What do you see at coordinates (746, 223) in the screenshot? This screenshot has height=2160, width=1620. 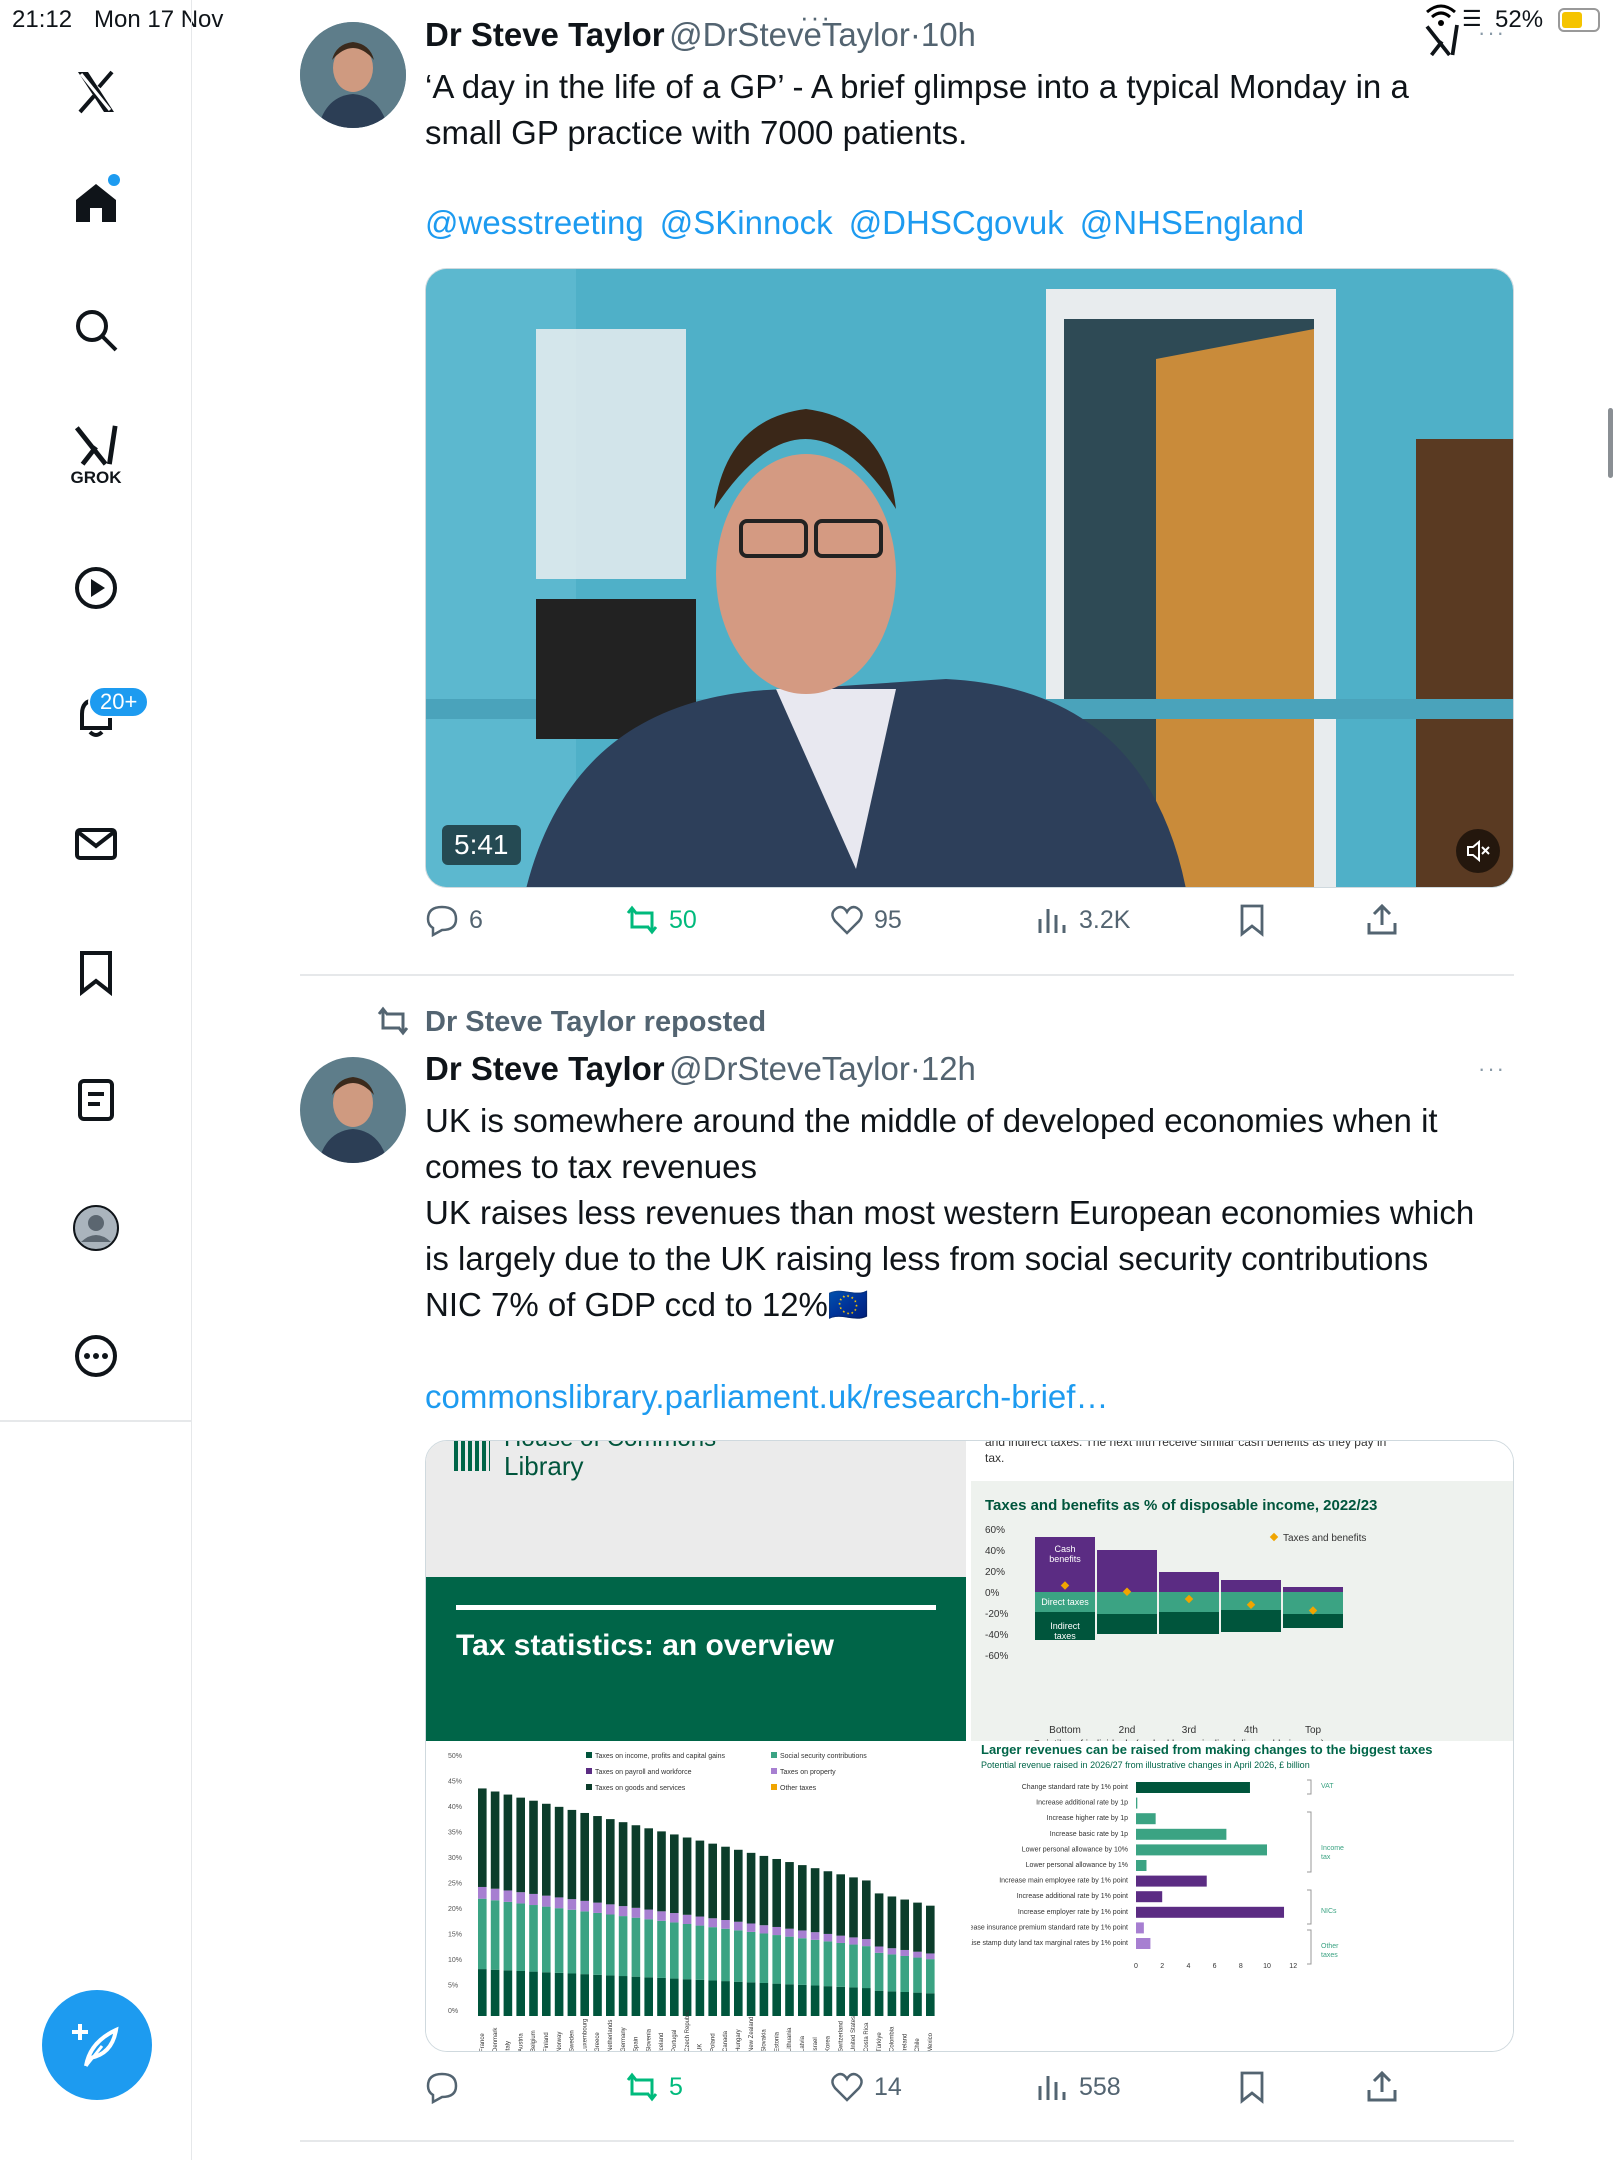 I see `mention-link: @SKinnock` at bounding box center [746, 223].